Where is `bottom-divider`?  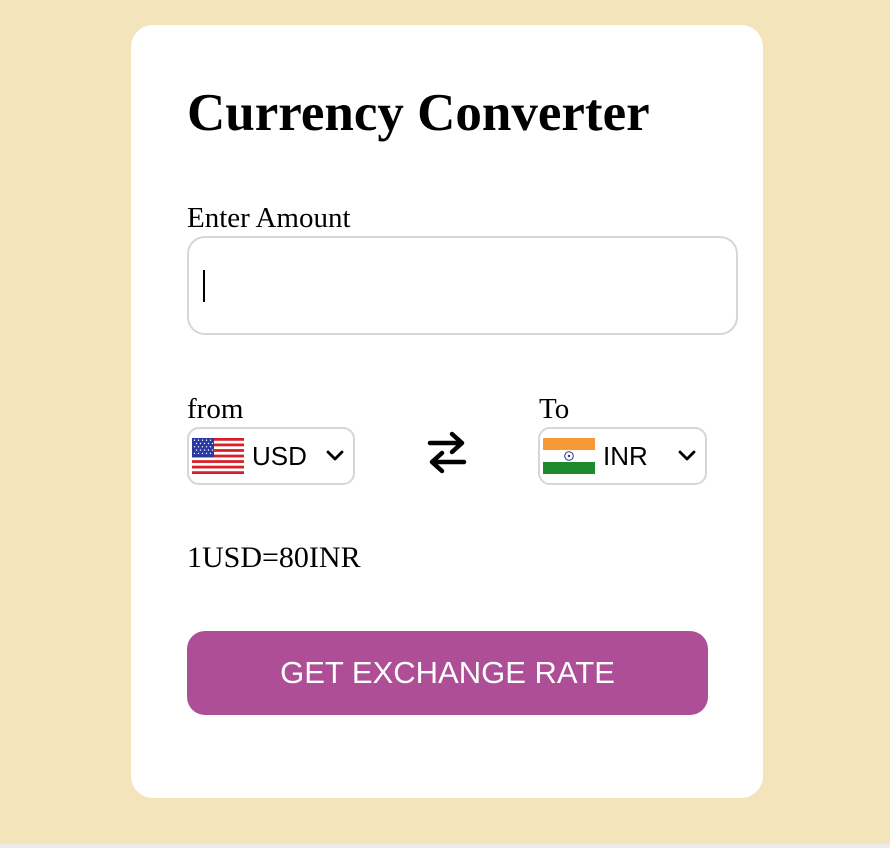
bottom-divider is located at coordinates (445, 846).